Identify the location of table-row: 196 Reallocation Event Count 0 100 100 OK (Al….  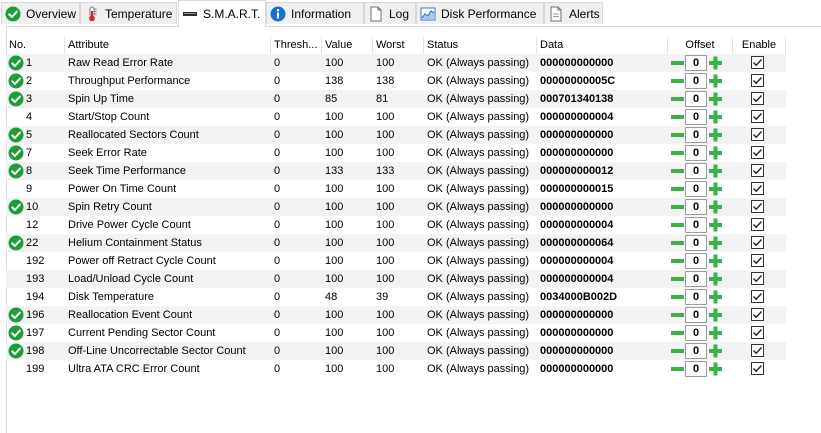
(396, 315).